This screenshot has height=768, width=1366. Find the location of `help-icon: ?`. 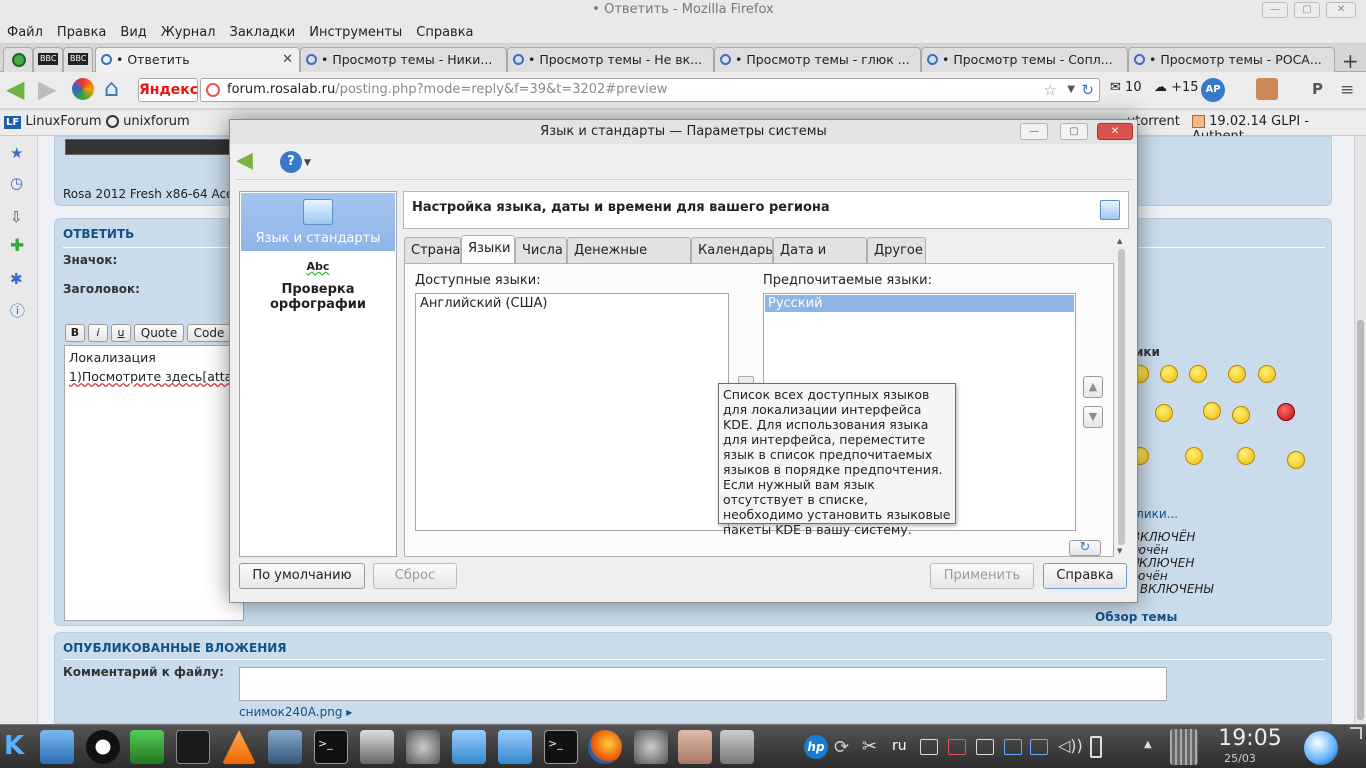

help-icon: ? is located at coordinates (291, 162).